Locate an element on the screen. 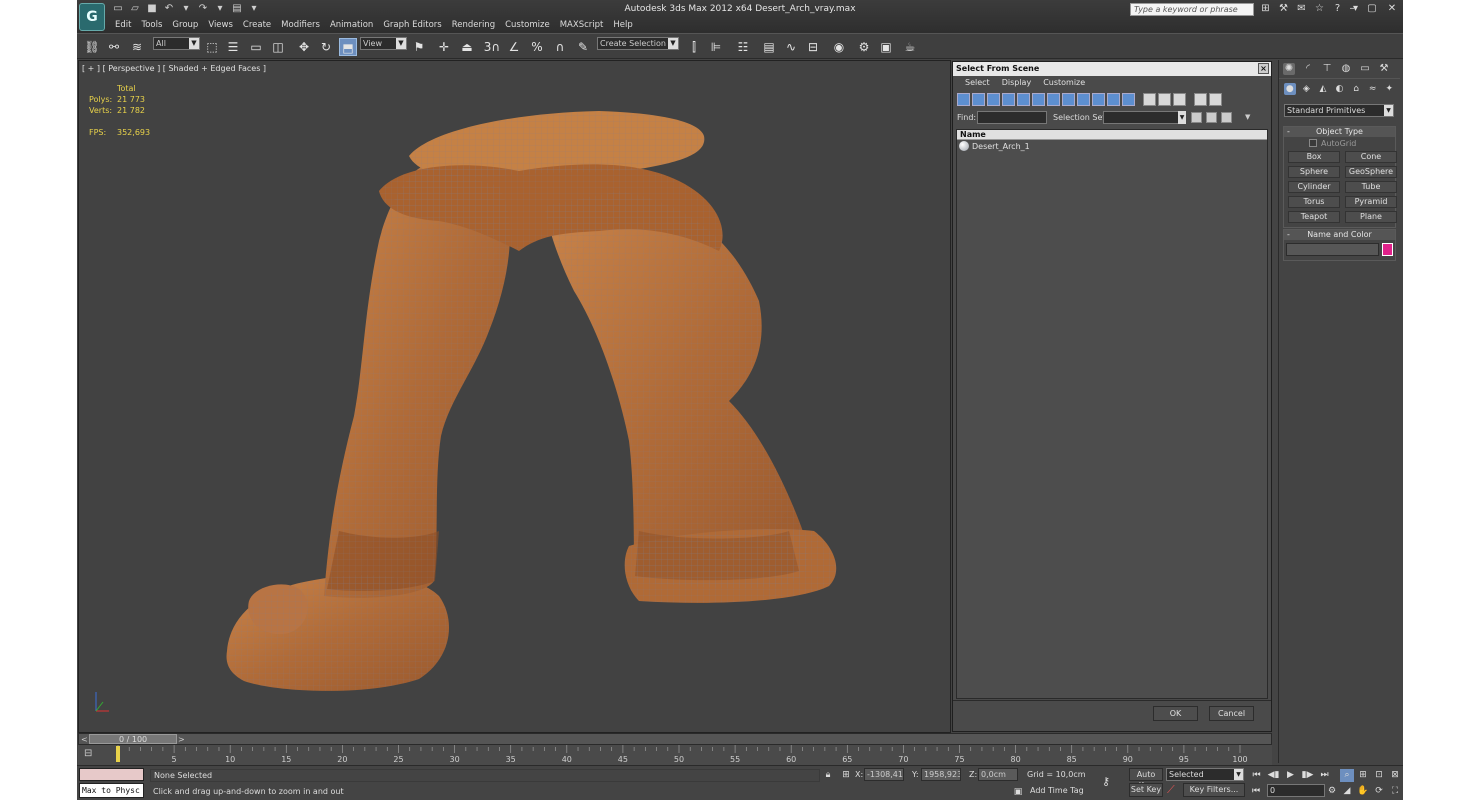 This screenshot has height=800, width=1480. time-slider-prev-button: < is located at coordinates (84, 739).